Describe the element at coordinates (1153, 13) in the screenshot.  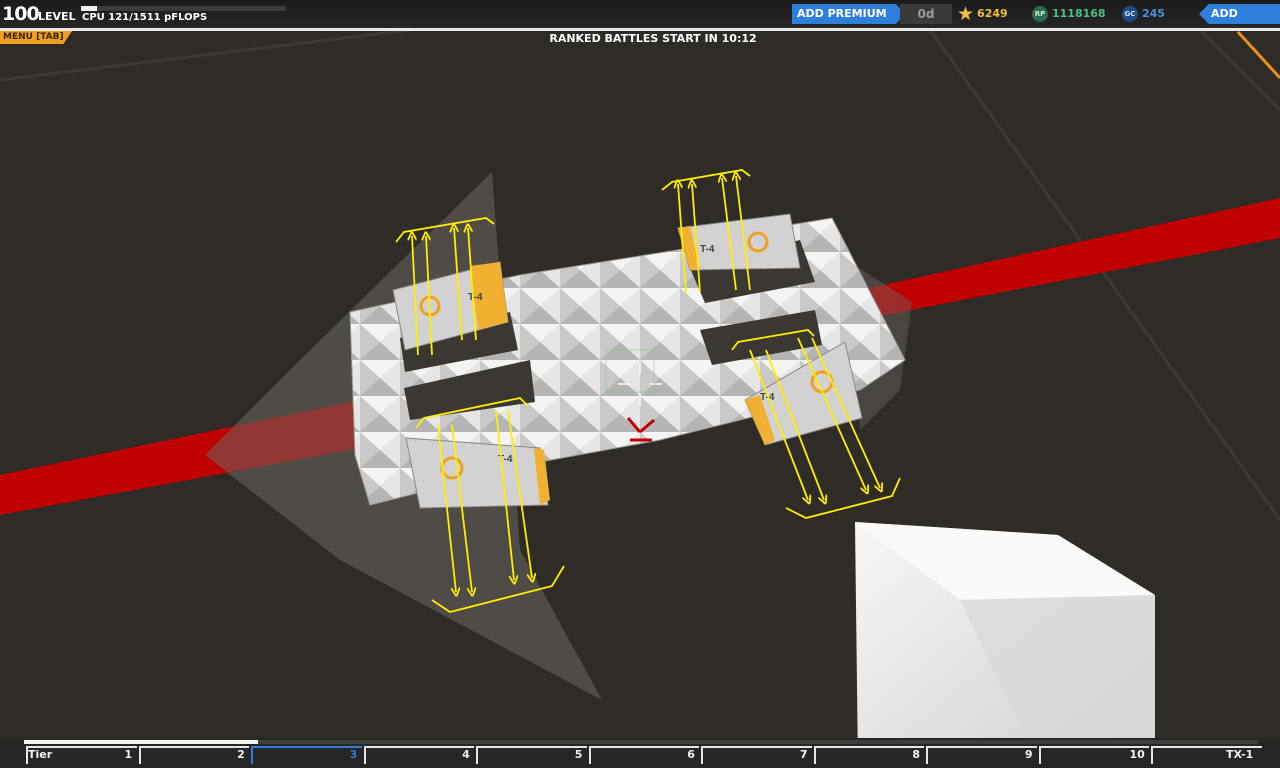
I see `galaxy-coin-value: 245` at that location.